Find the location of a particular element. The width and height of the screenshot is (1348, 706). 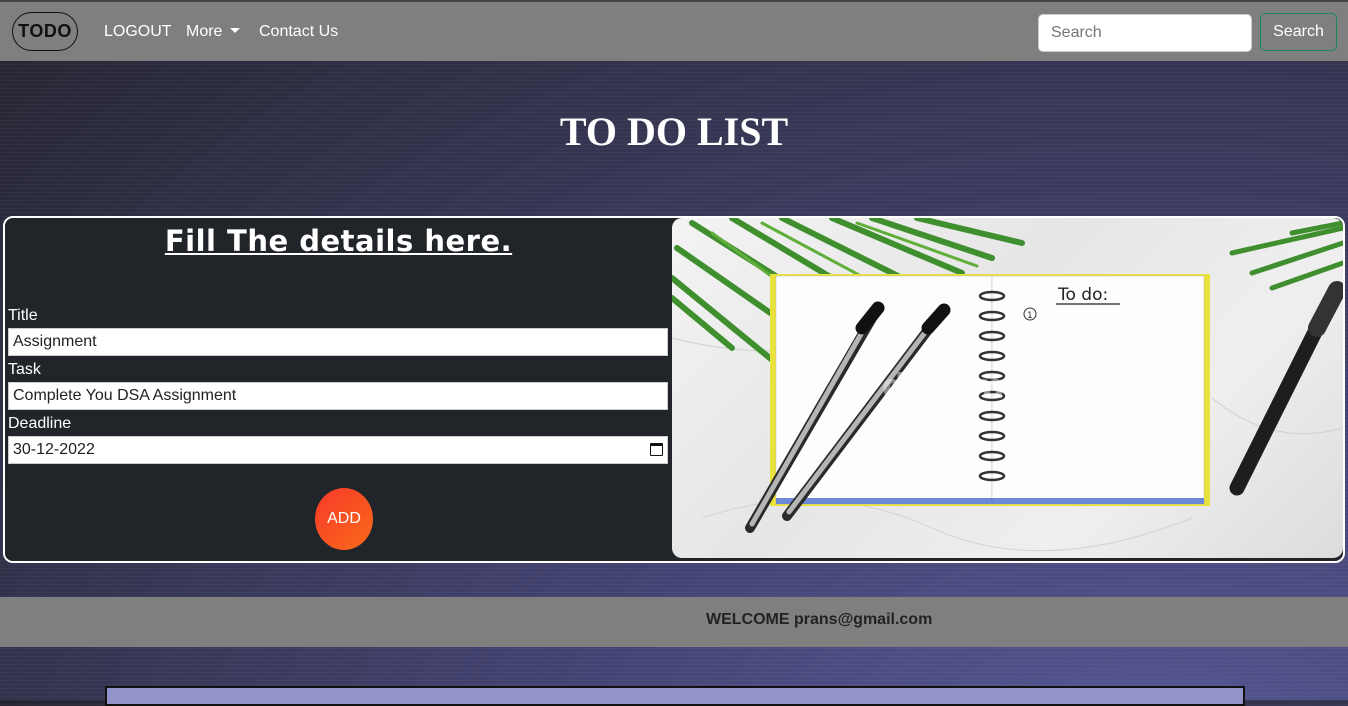

calendar-icon is located at coordinates (656, 449).